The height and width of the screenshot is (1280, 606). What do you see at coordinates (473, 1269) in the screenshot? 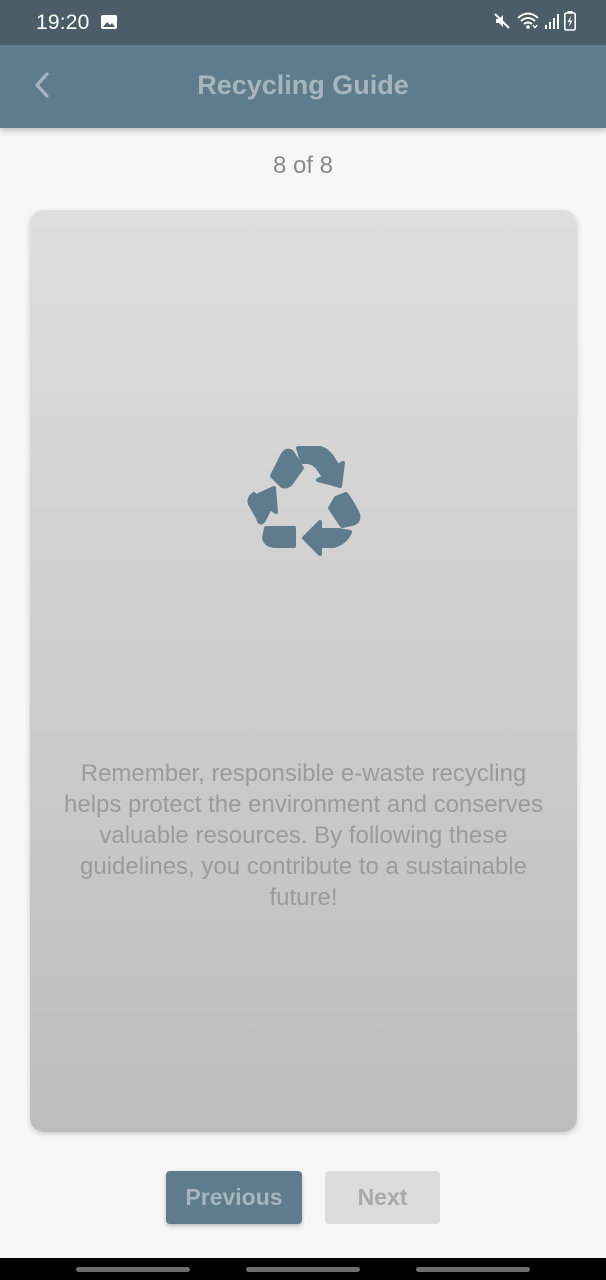
I see `nav-back-handle` at bounding box center [473, 1269].